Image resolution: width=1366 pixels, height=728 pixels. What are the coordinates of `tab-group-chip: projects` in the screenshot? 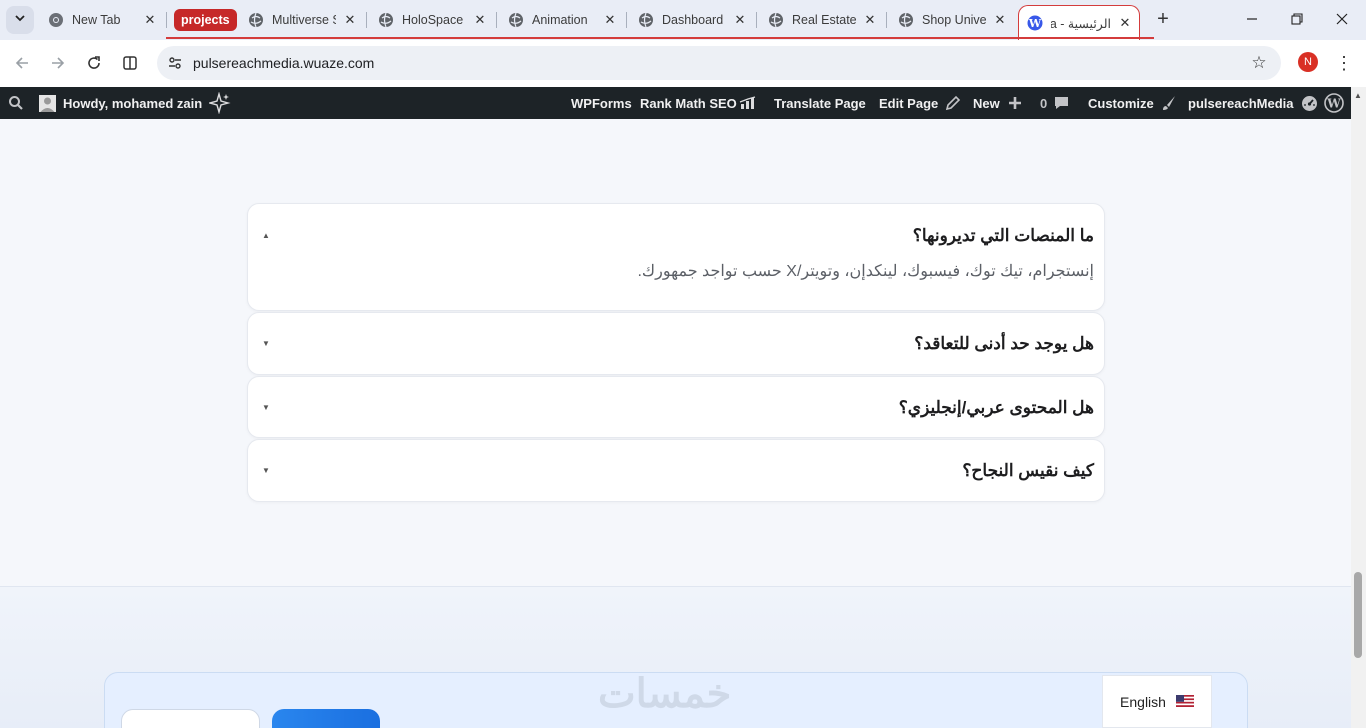 It's located at (205, 20).